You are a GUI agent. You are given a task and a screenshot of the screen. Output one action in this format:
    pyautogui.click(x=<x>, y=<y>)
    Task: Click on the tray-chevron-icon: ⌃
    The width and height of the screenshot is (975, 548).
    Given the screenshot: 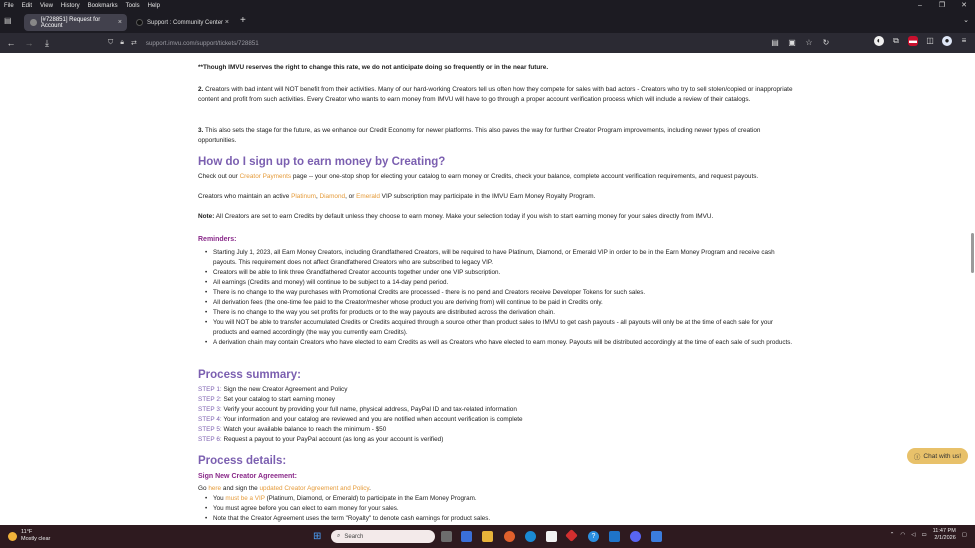 What is the action you would take?
    pyautogui.click(x=892, y=535)
    